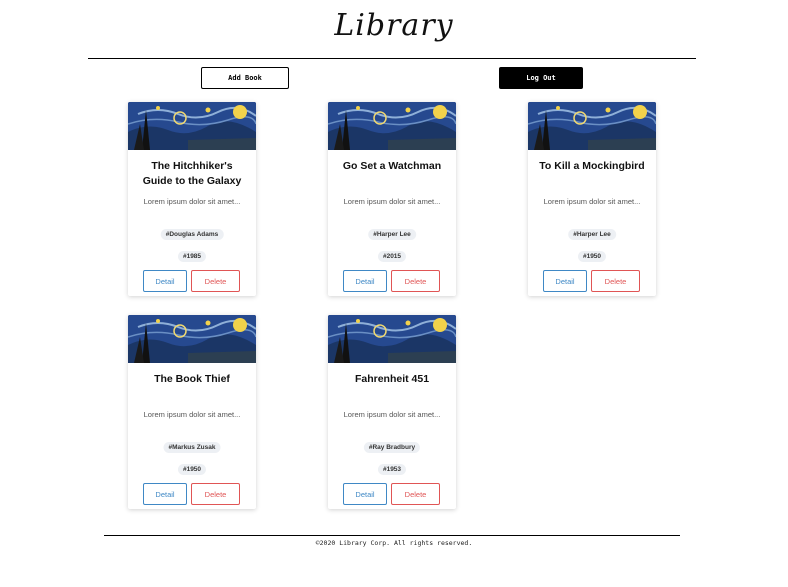 This screenshot has width=788, height=587. Describe the element at coordinates (394, 25) in the screenshot. I see `page-title: Library` at that location.